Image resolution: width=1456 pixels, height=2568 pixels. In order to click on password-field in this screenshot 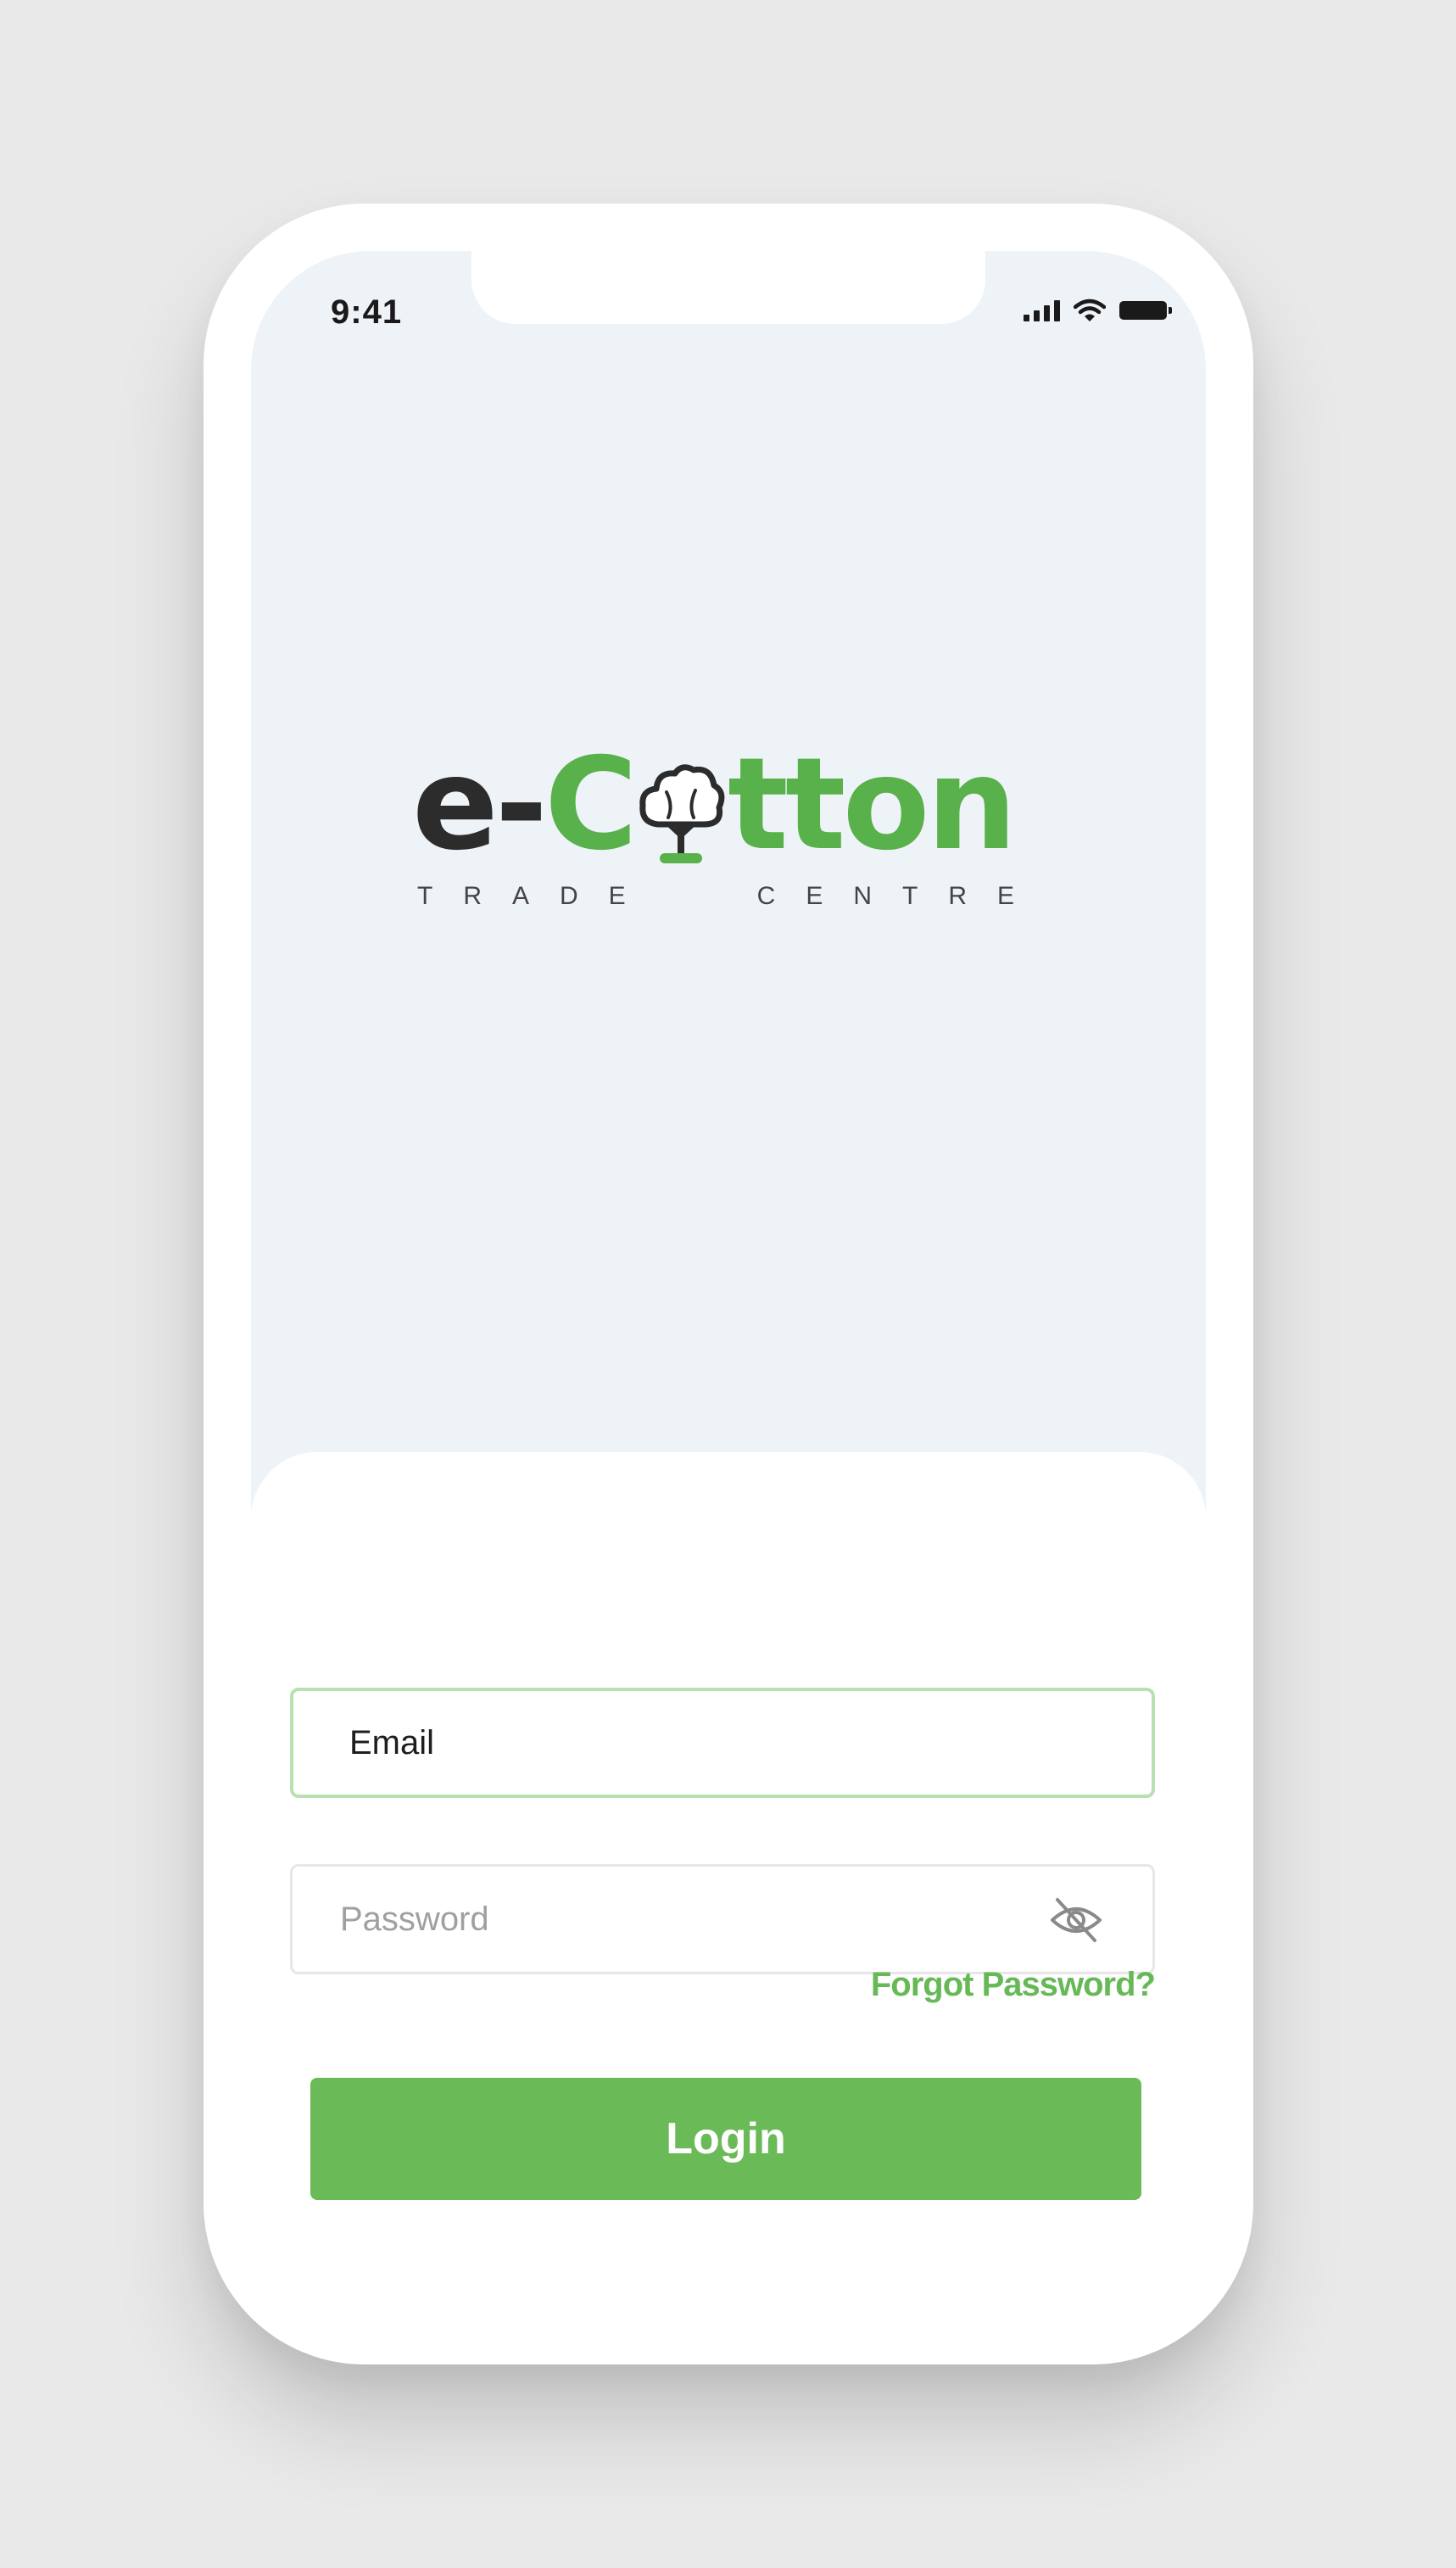, I will do `click(722, 1919)`.